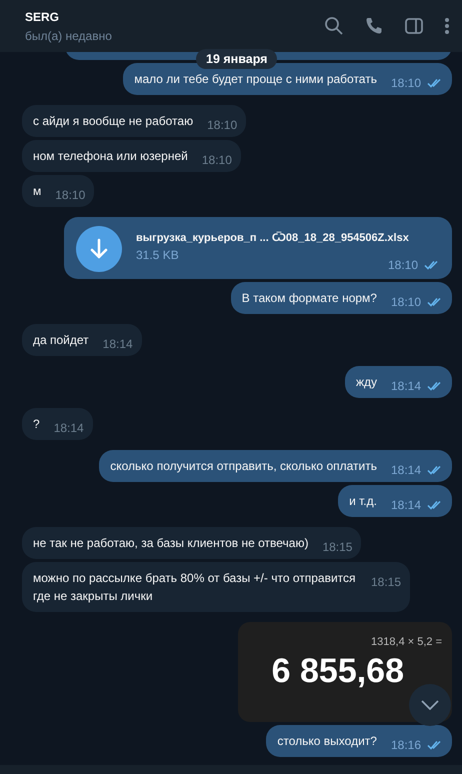 The height and width of the screenshot is (774, 462). I want to click on sidebar-icon, so click(414, 26).